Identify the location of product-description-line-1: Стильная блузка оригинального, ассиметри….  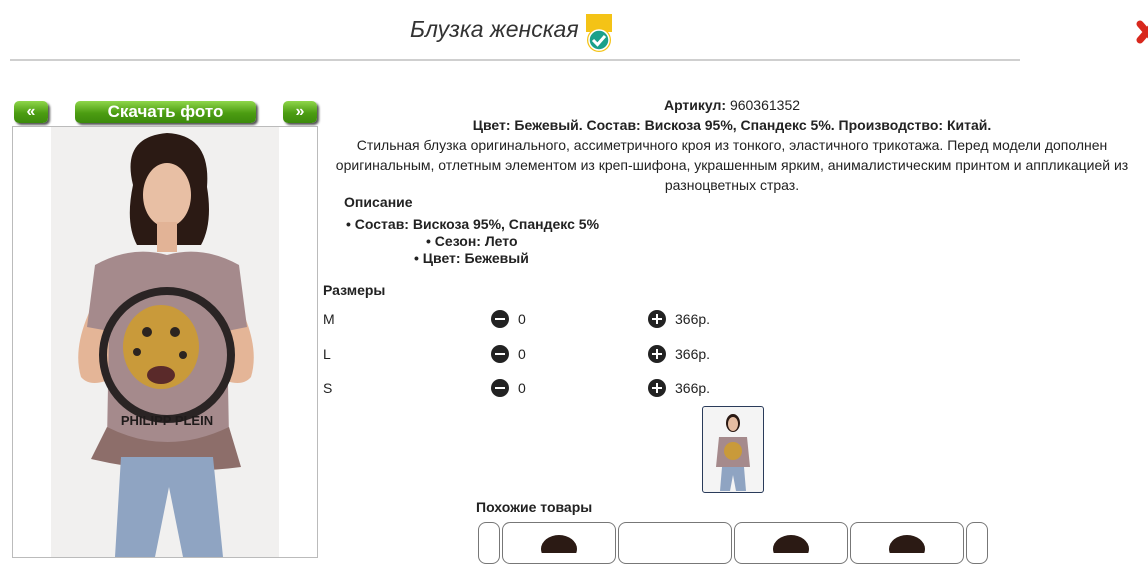
(732, 145).